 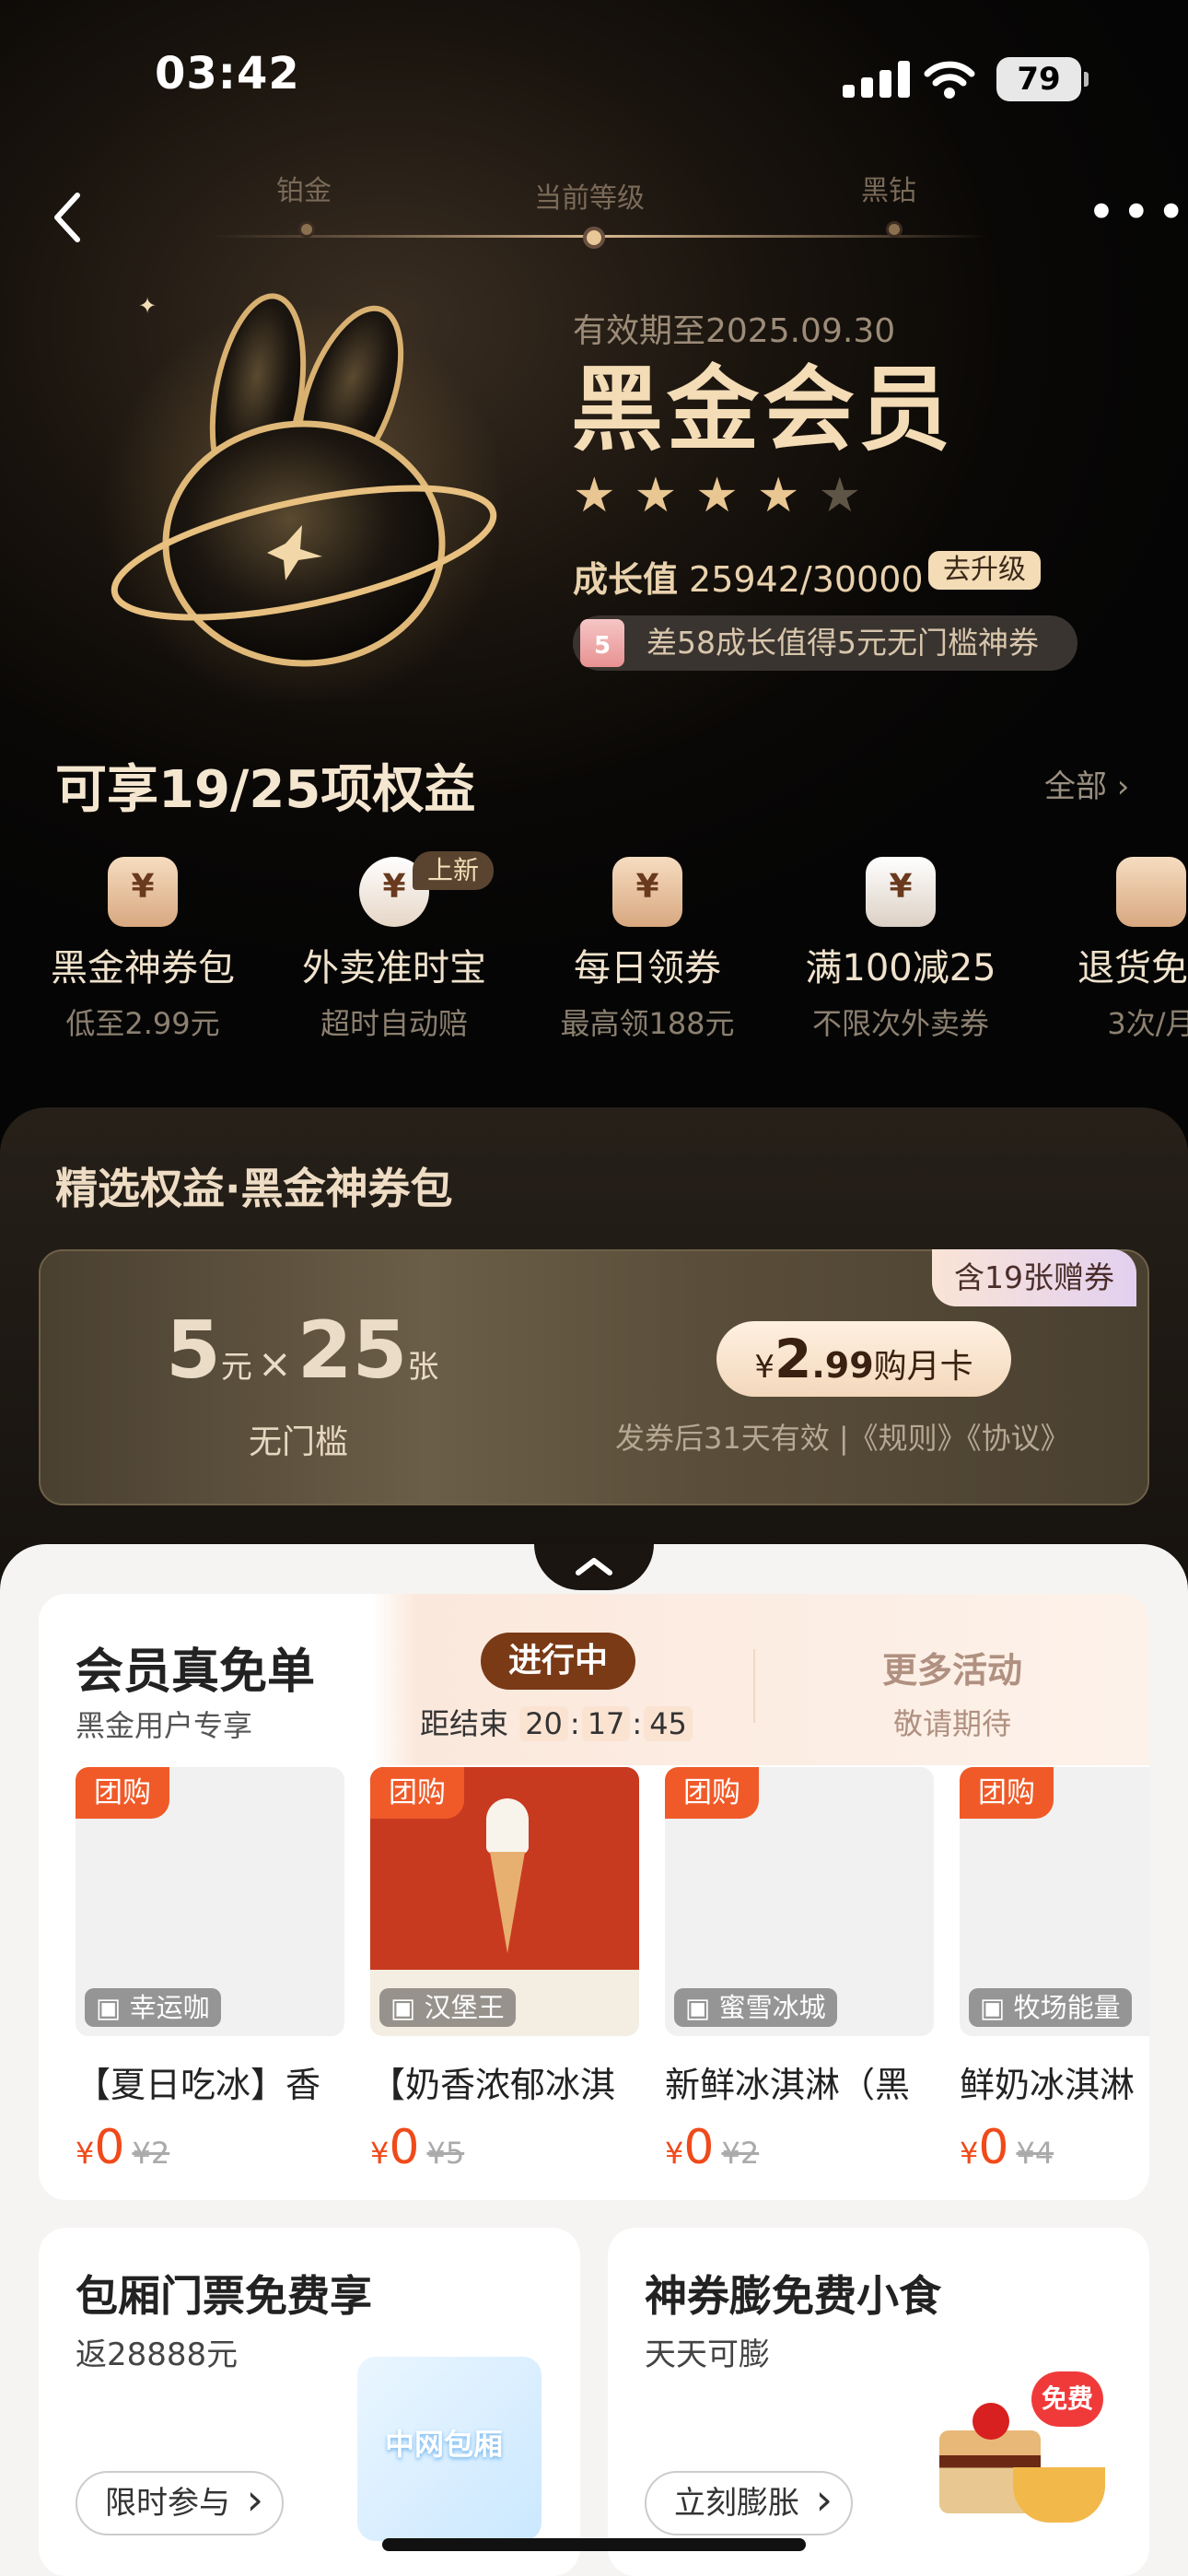 What do you see at coordinates (1067, 2399) in the screenshot?
I see `free-badge: 免费` at bounding box center [1067, 2399].